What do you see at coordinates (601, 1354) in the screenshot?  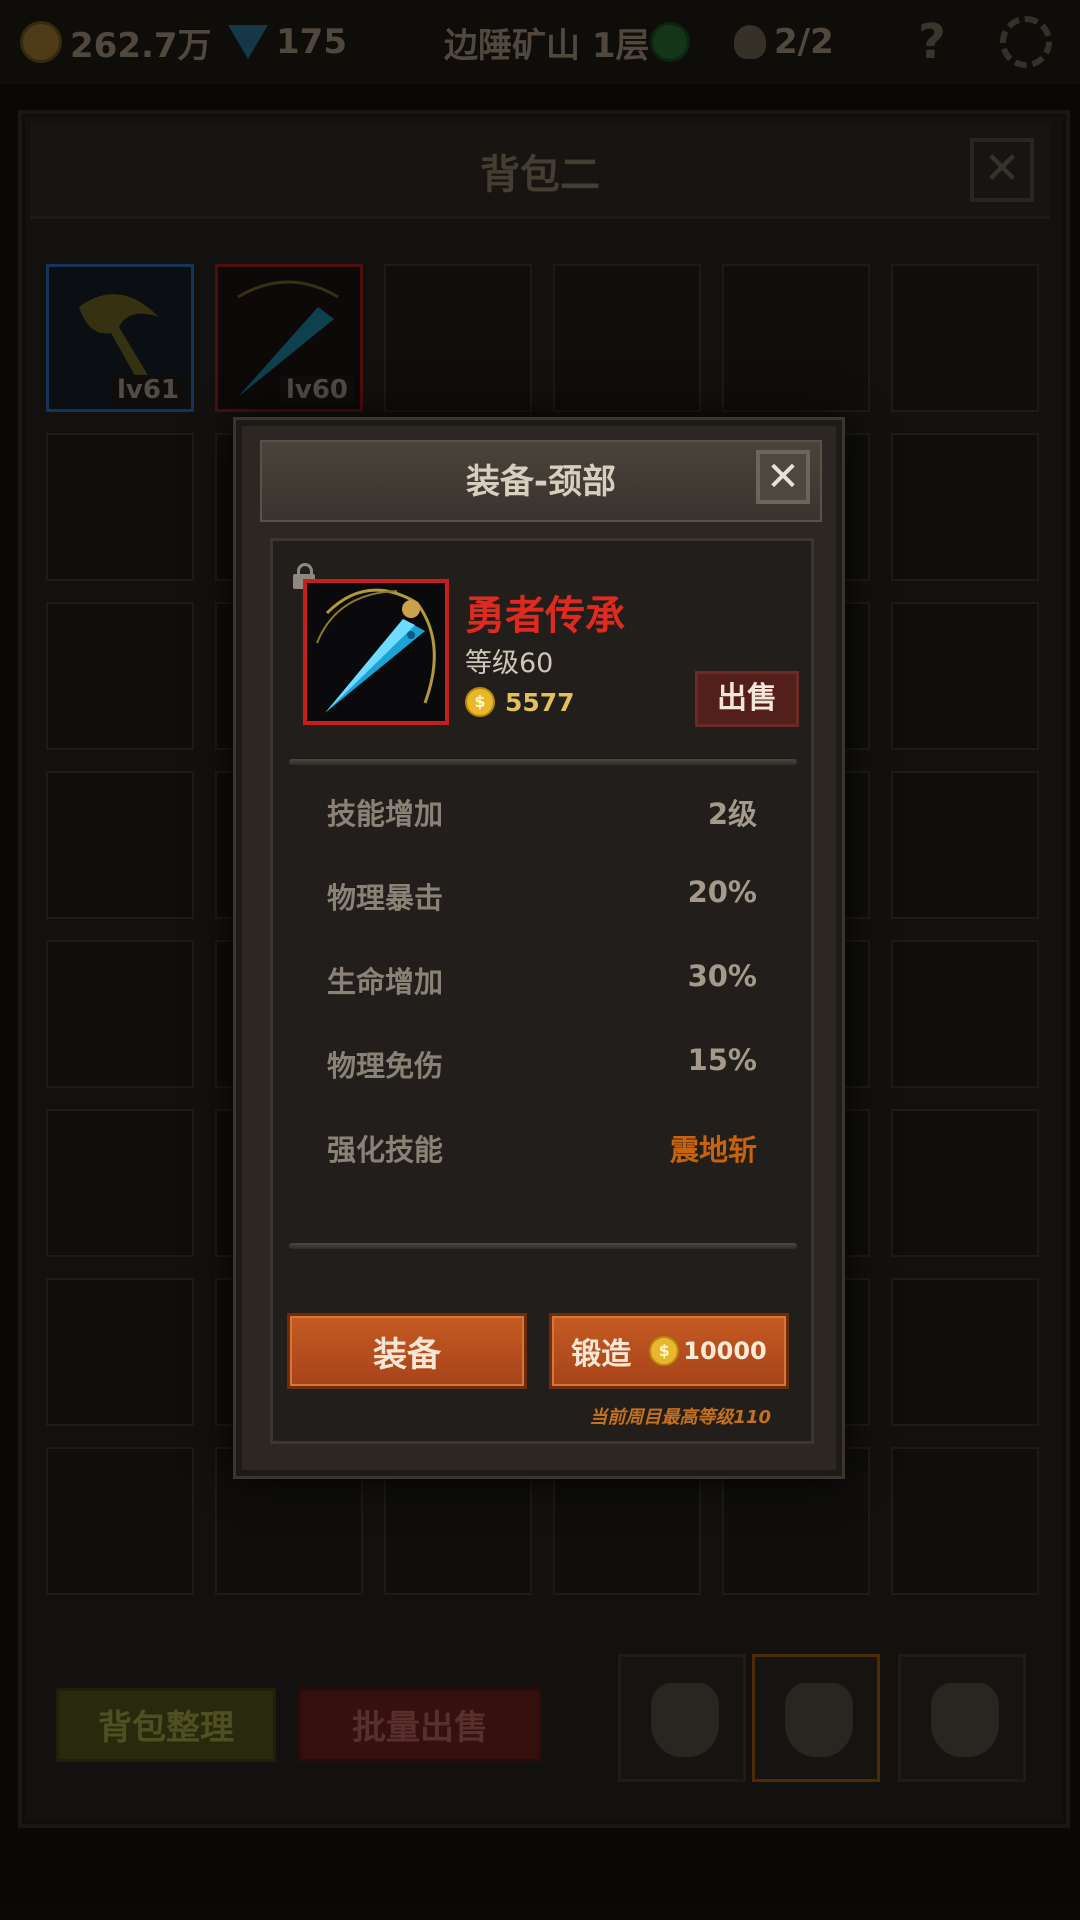 I see `forge-button-label: 锻造` at bounding box center [601, 1354].